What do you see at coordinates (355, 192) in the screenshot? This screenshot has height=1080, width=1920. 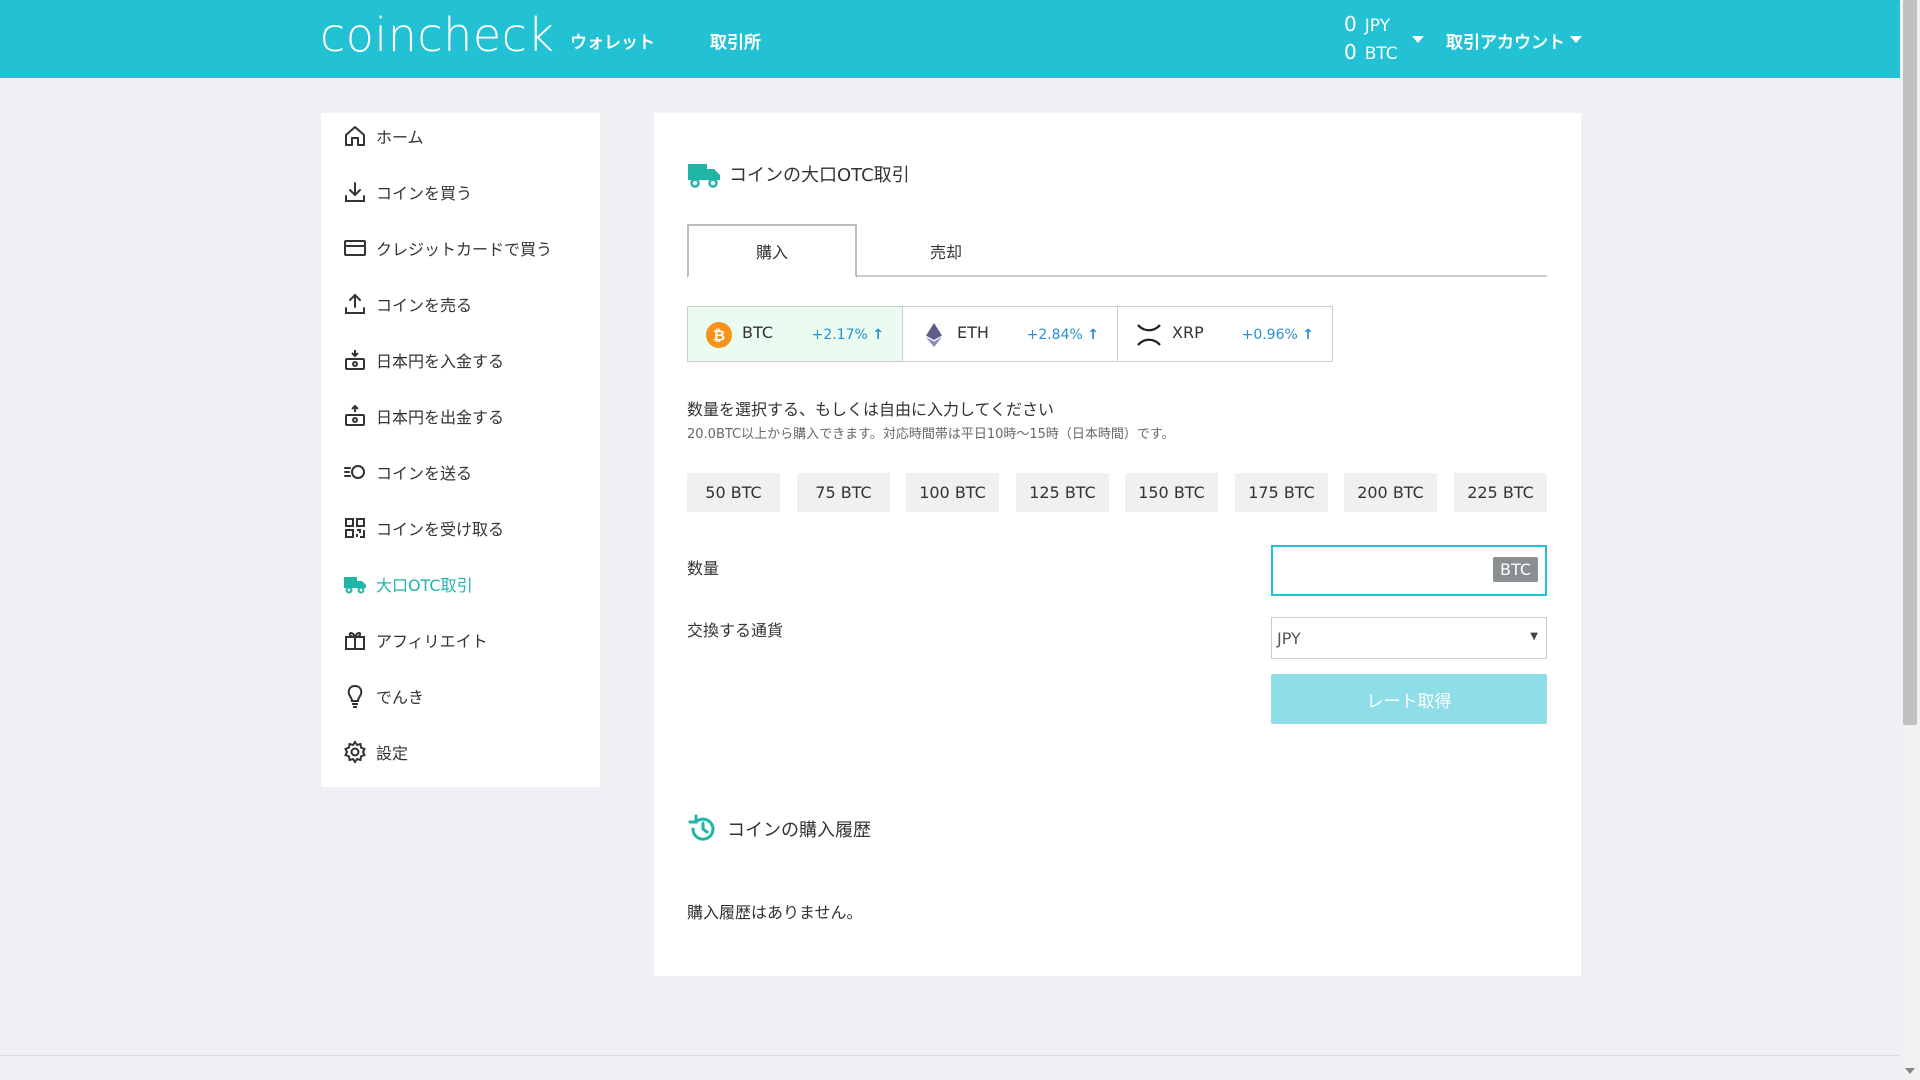 I see `download-icon` at bounding box center [355, 192].